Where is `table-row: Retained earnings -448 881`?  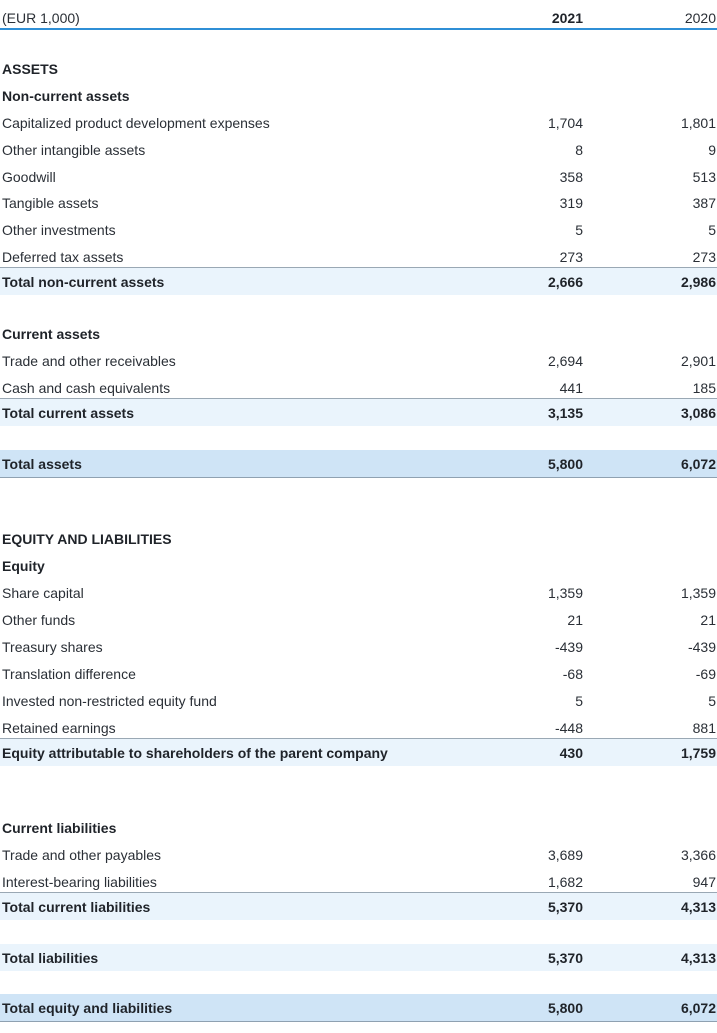
table-row: Retained earnings -448 881 is located at coordinates (358, 727).